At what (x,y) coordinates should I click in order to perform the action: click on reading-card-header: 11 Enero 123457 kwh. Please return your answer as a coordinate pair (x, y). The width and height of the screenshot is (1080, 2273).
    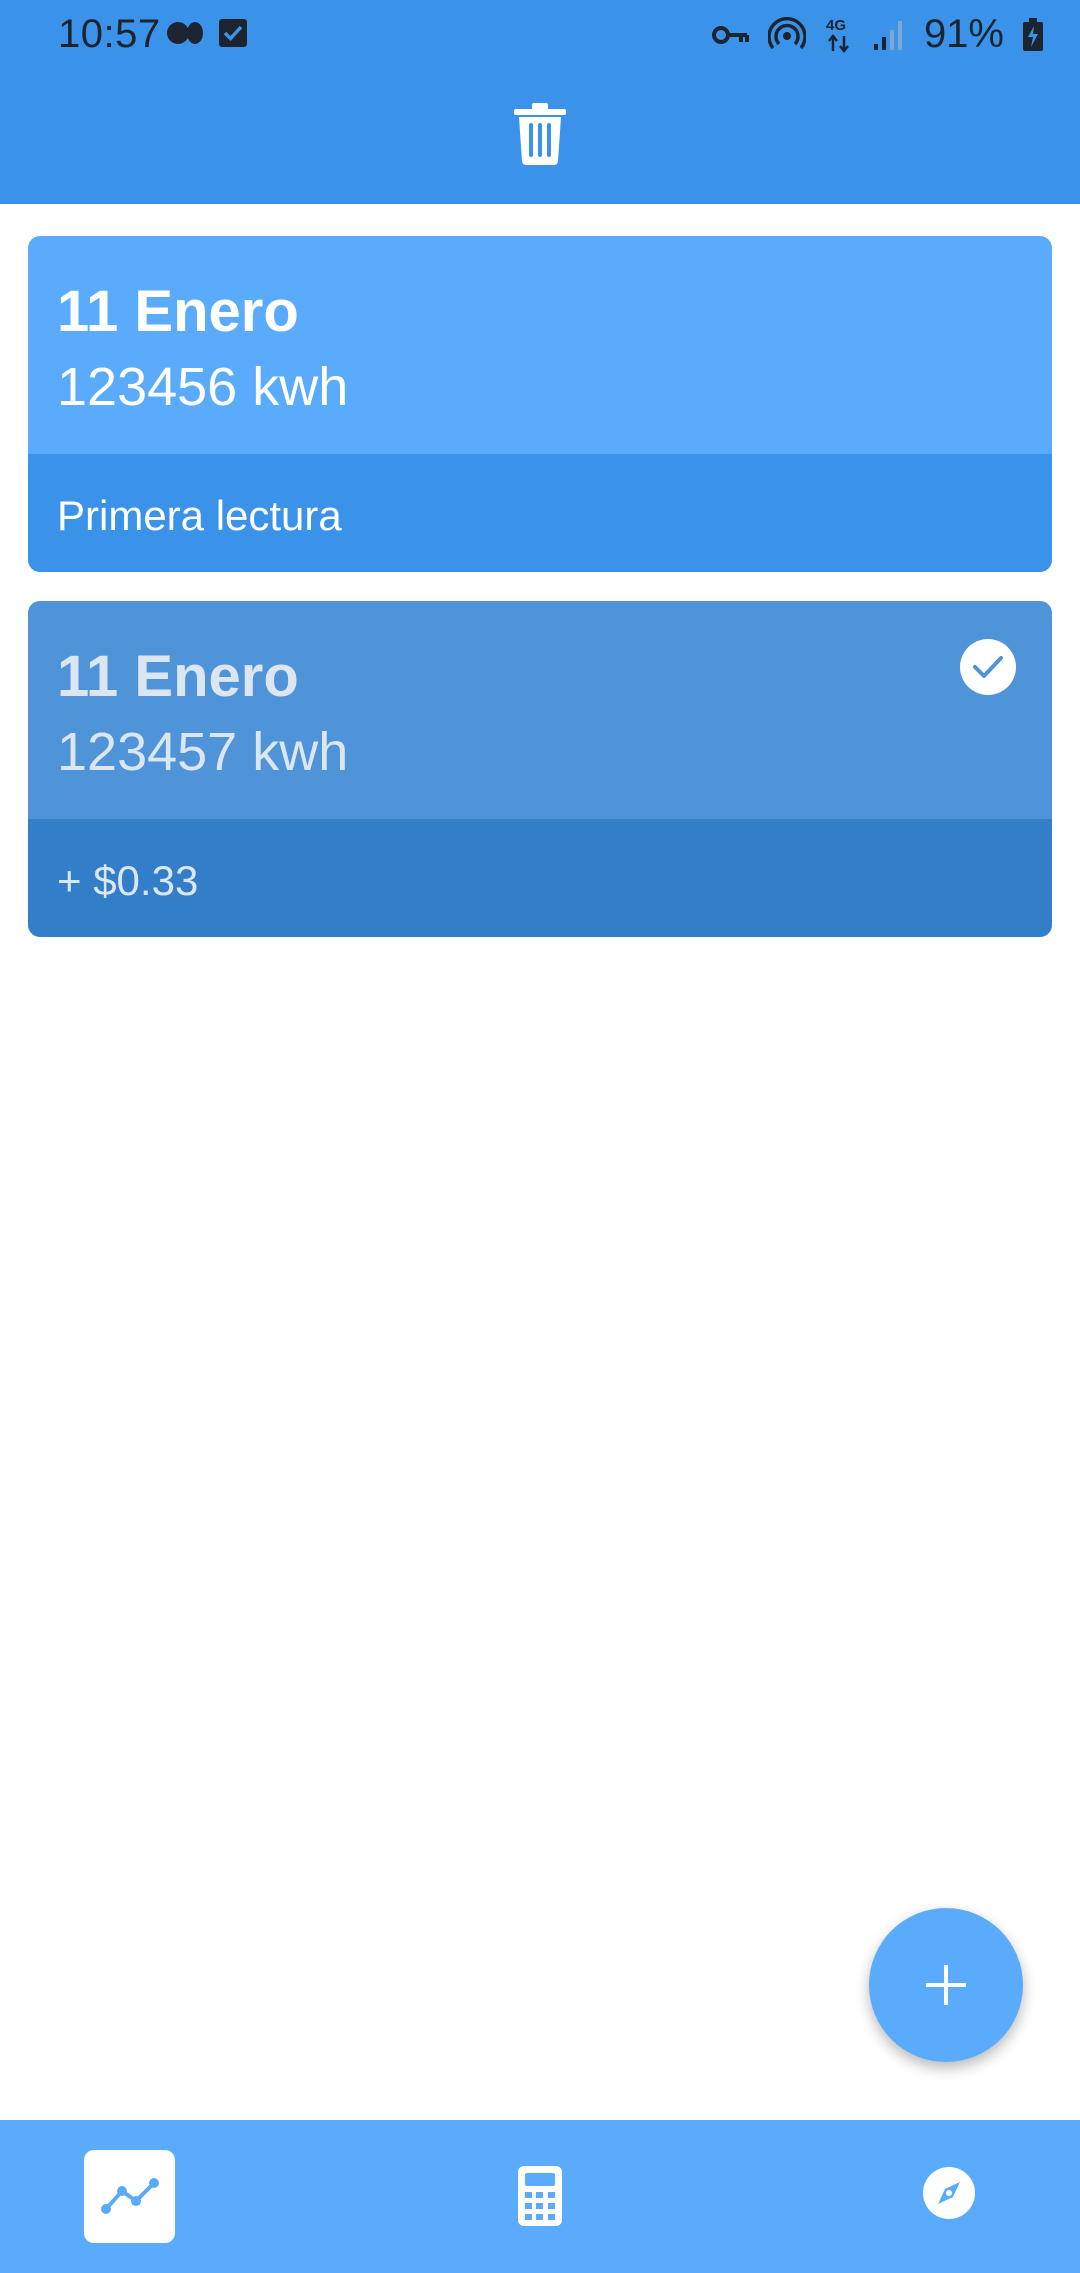
    Looking at the image, I should click on (540, 710).